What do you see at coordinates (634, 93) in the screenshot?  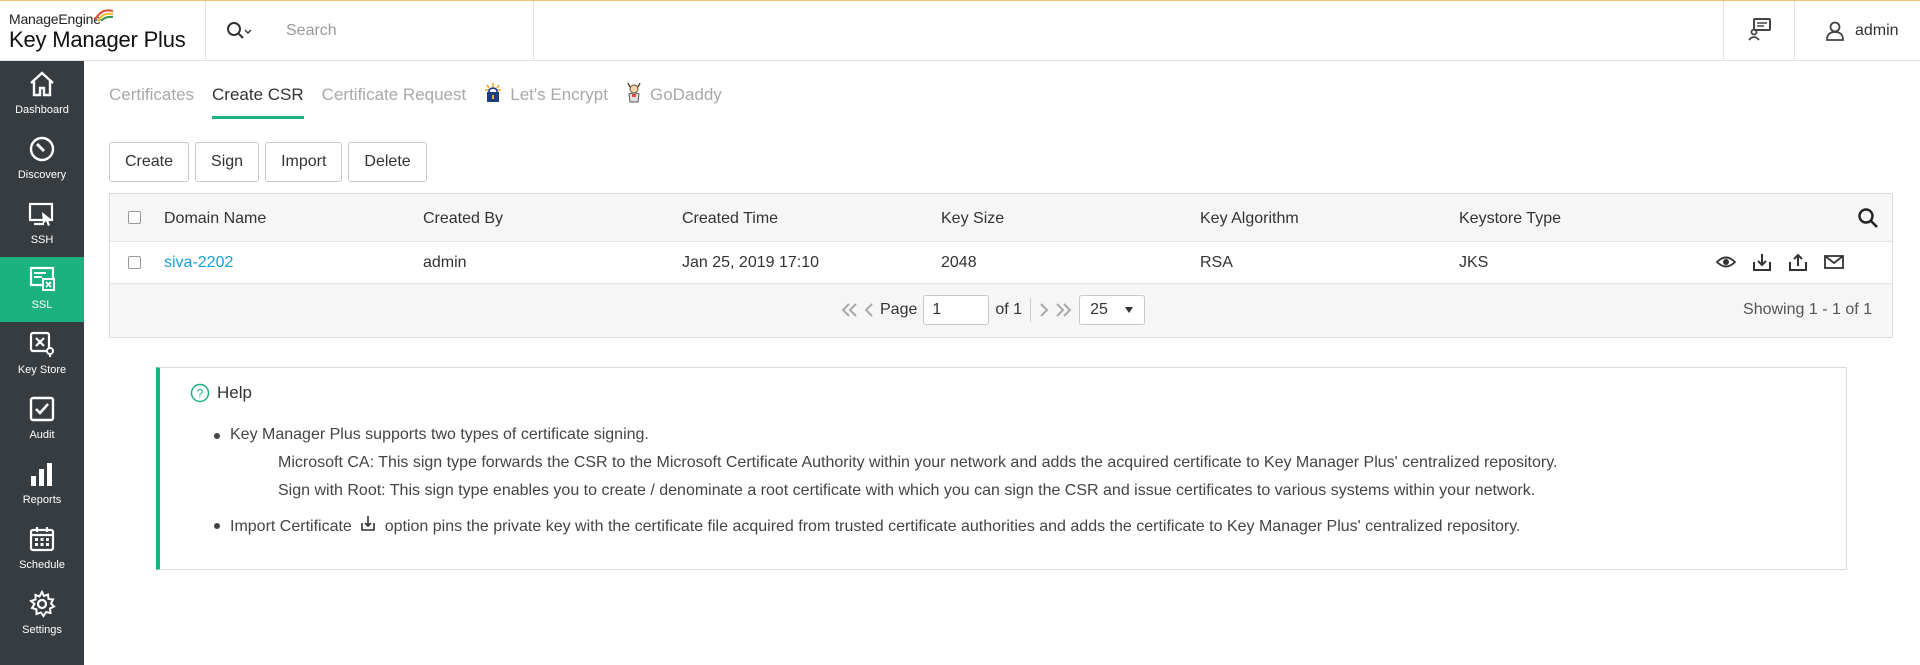 I see `godaddy-icon` at bounding box center [634, 93].